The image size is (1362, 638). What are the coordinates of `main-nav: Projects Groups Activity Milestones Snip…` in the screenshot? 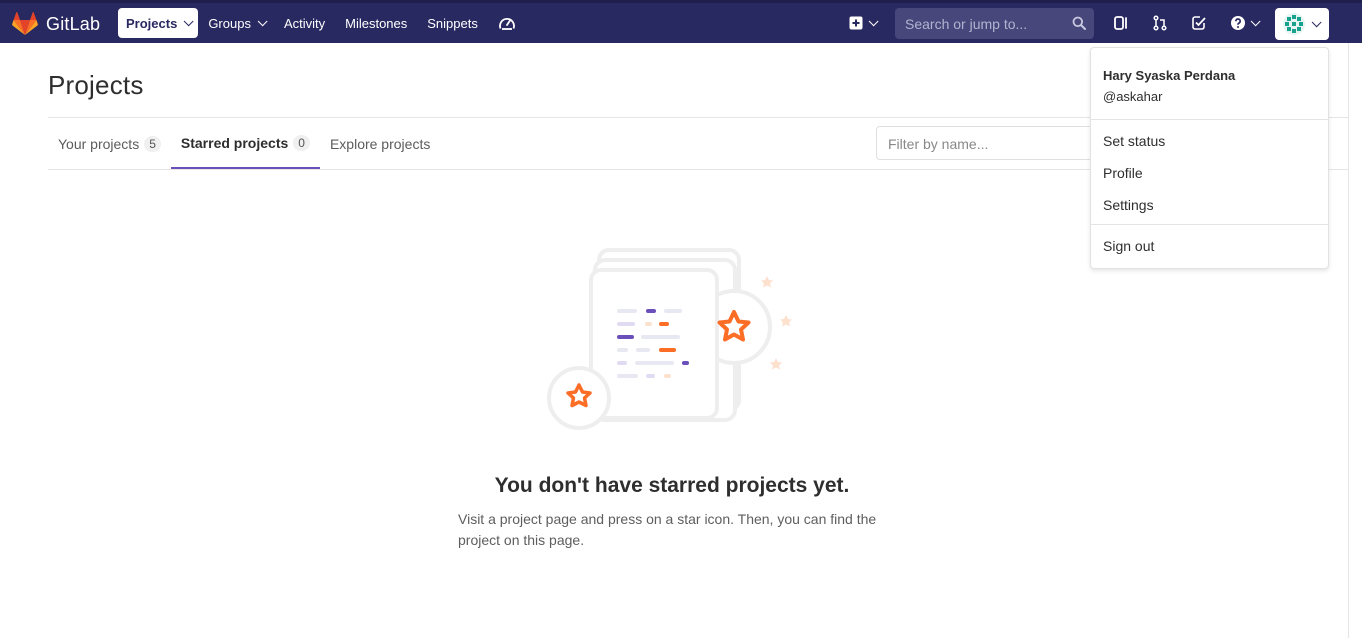 It's located at (322, 23).